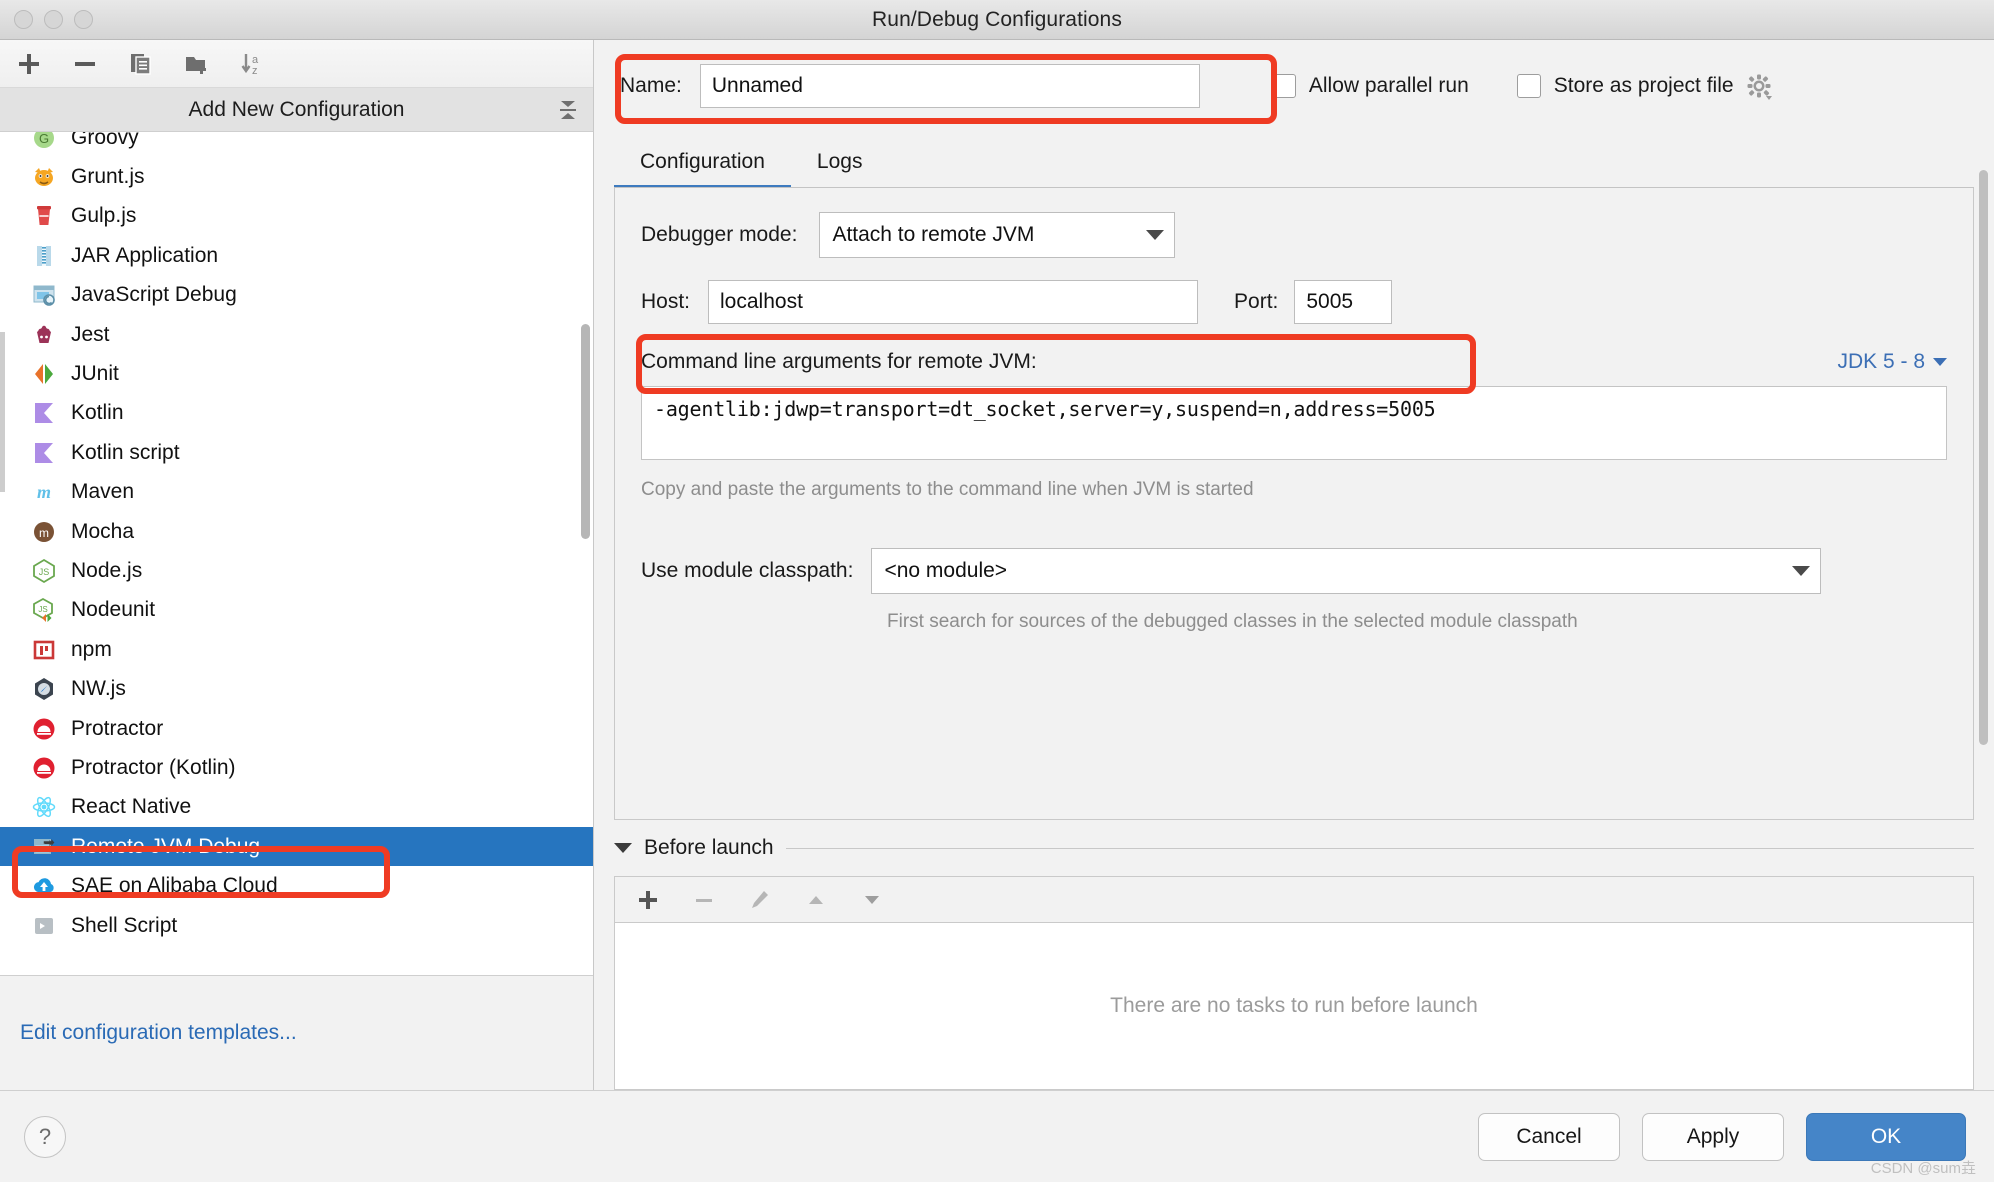 This screenshot has height=1182, width=1994. What do you see at coordinates (108, 177) in the screenshot?
I see `sidebar-item-label: Grunt.js` at bounding box center [108, 177].